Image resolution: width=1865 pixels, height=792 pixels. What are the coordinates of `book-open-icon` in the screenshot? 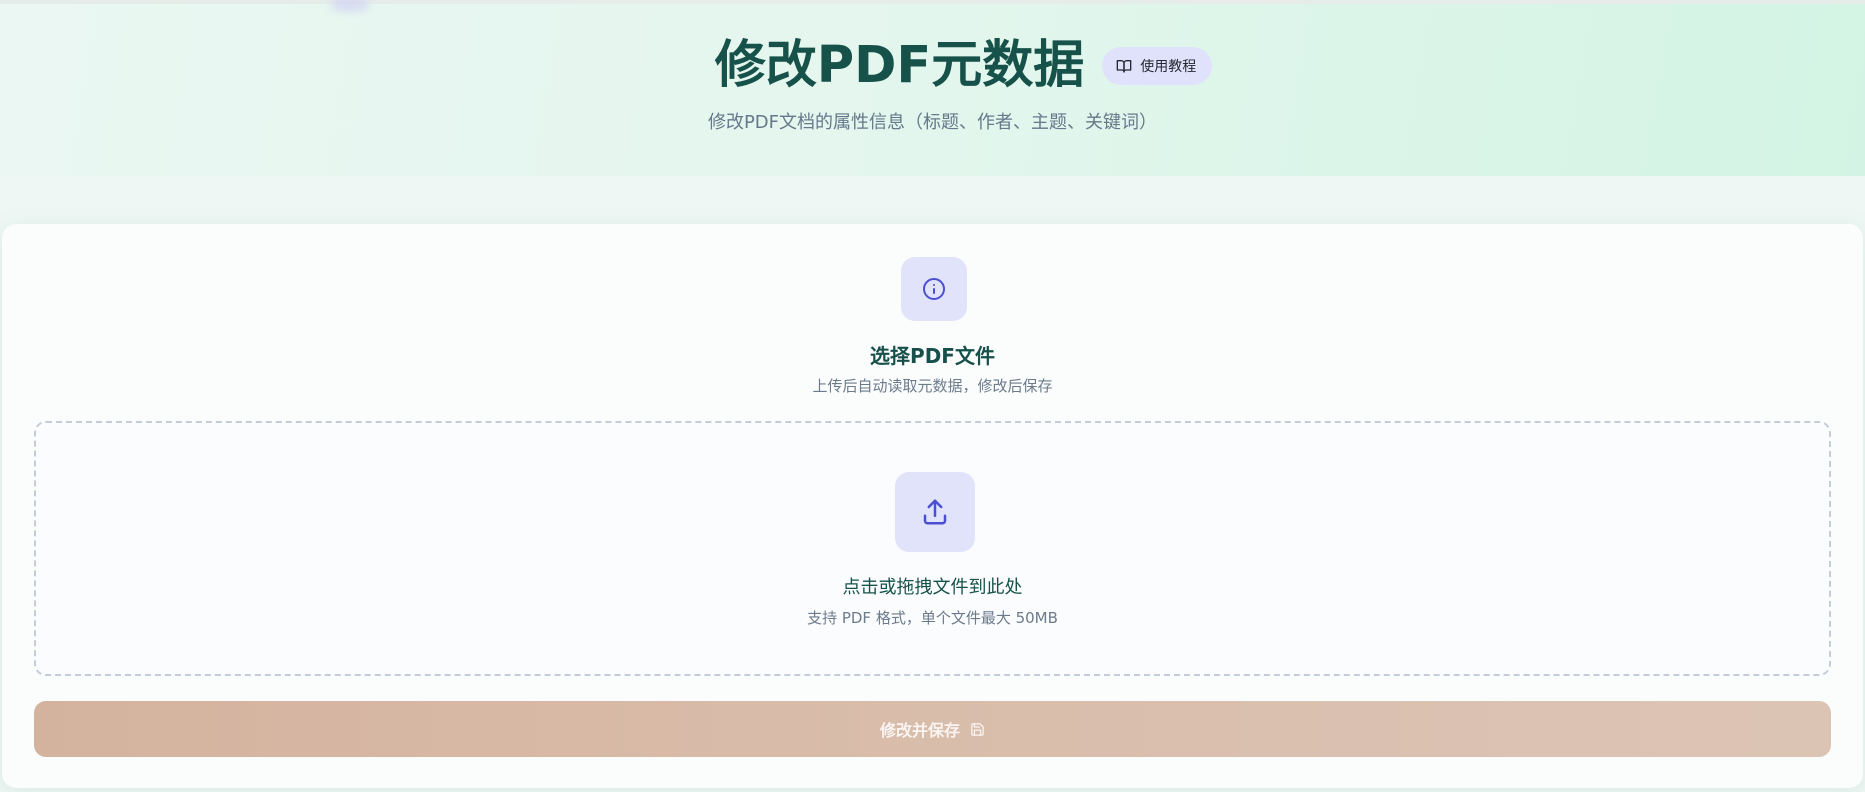 It's located at (1124, 66).